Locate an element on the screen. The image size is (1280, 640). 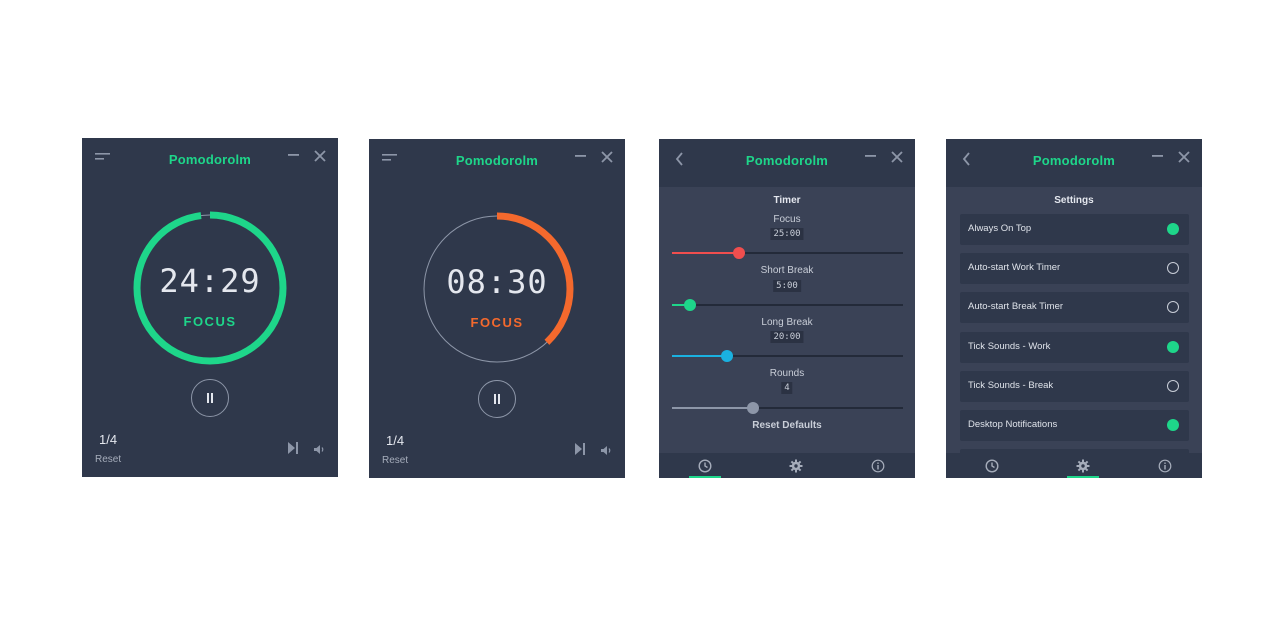
timer-window-break: Pomodorolm 08:30 FOCUS 1/4 Reset is located at coordinates (497, 308).